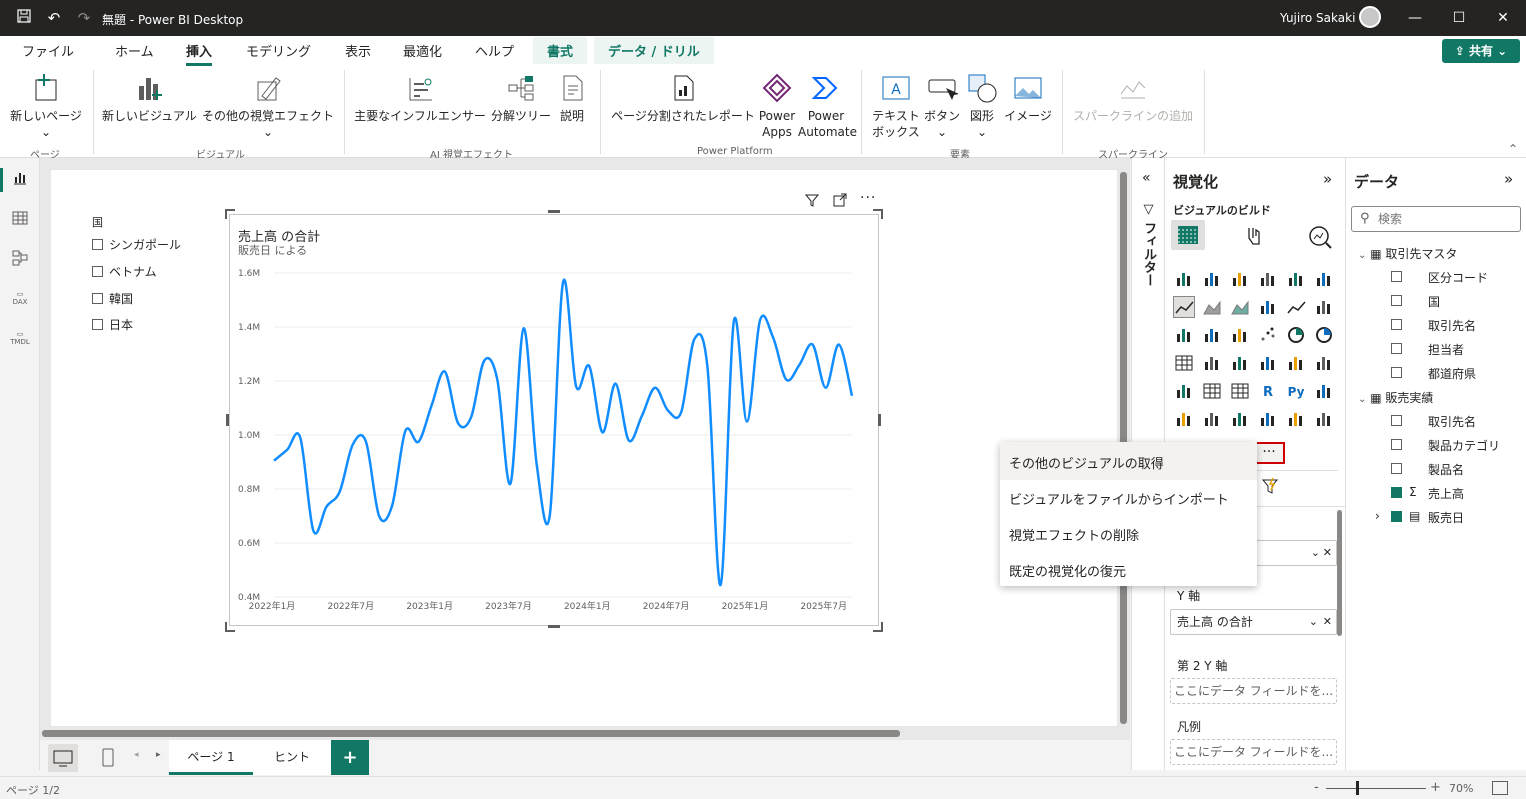 The width and height of the screenshot is (1526, 799). Describe the element at coordinates (1133, 98) in the screenshot. I see `add-sparkline-button: スパークラインの追加` at that location.